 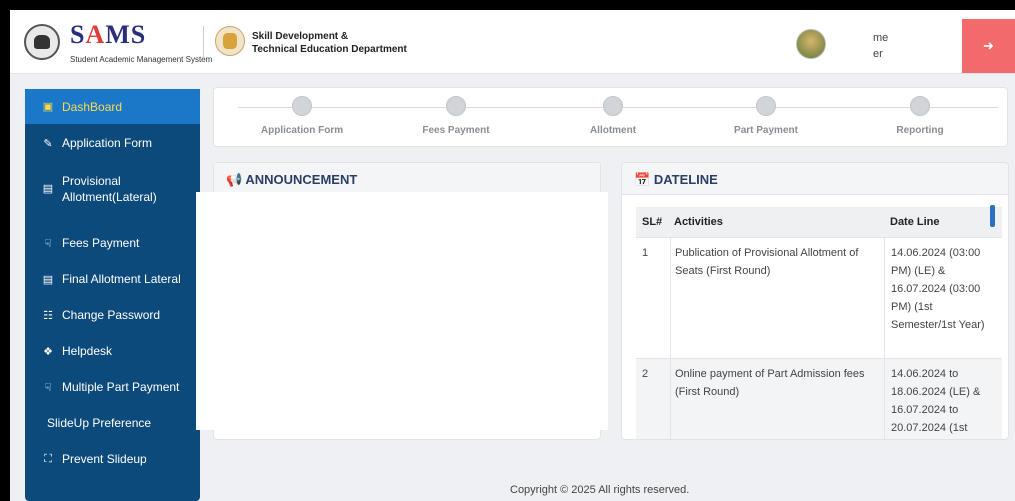 I want to click on step-fees-payment: Fees Payment, so click(x=456, y=116).